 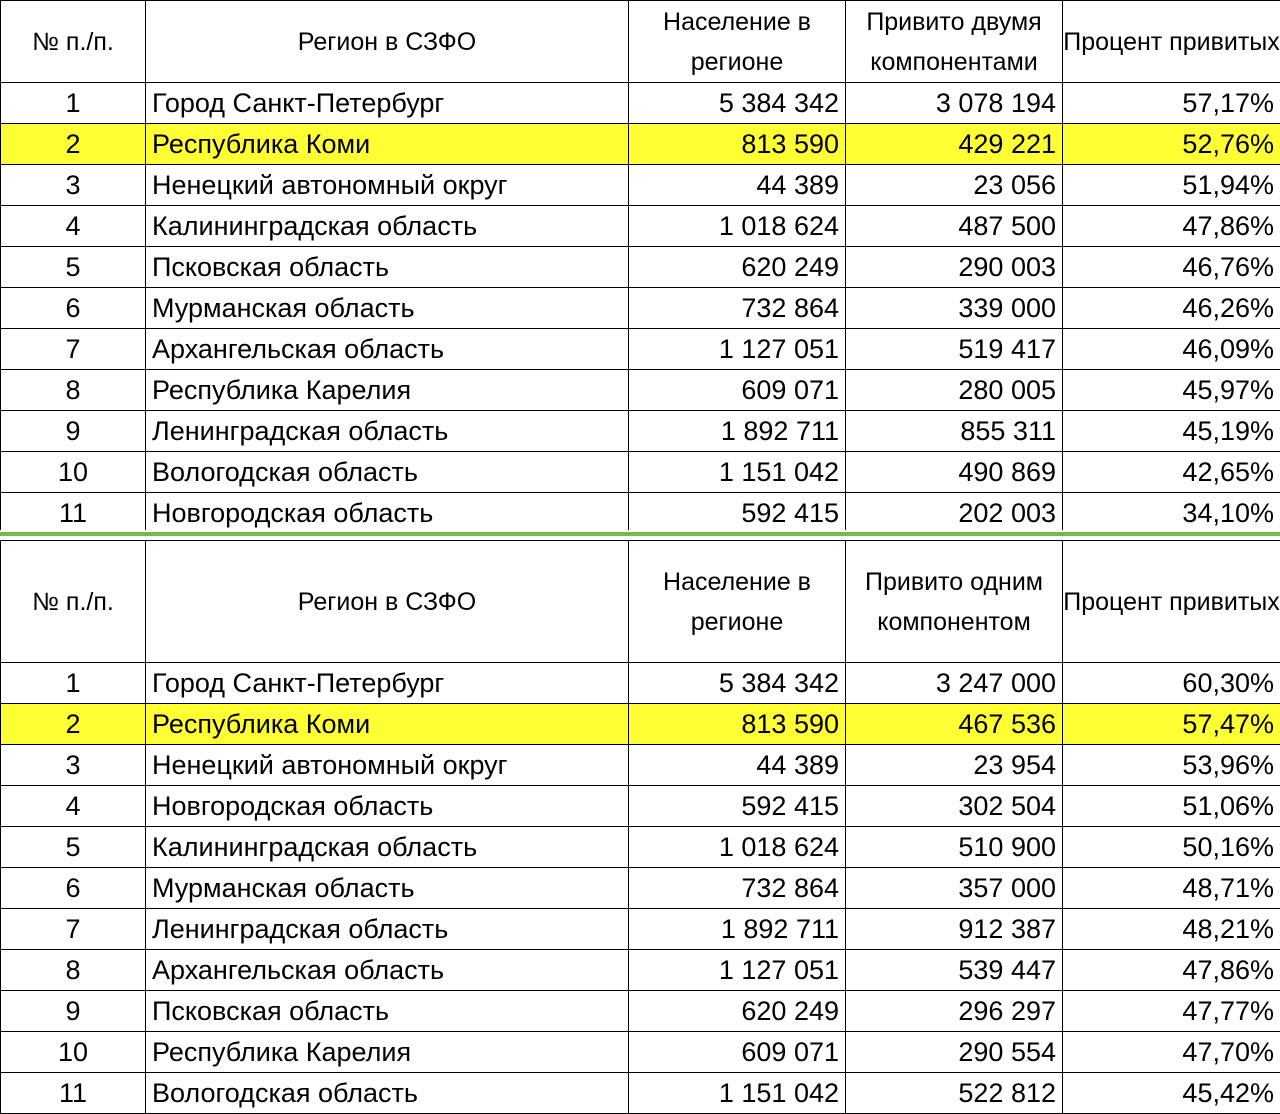 What do you see at coordinates (1171, 185) in the screenshot?
I see `cell-percent: 51,94%` at bounding box center [1171, 185].